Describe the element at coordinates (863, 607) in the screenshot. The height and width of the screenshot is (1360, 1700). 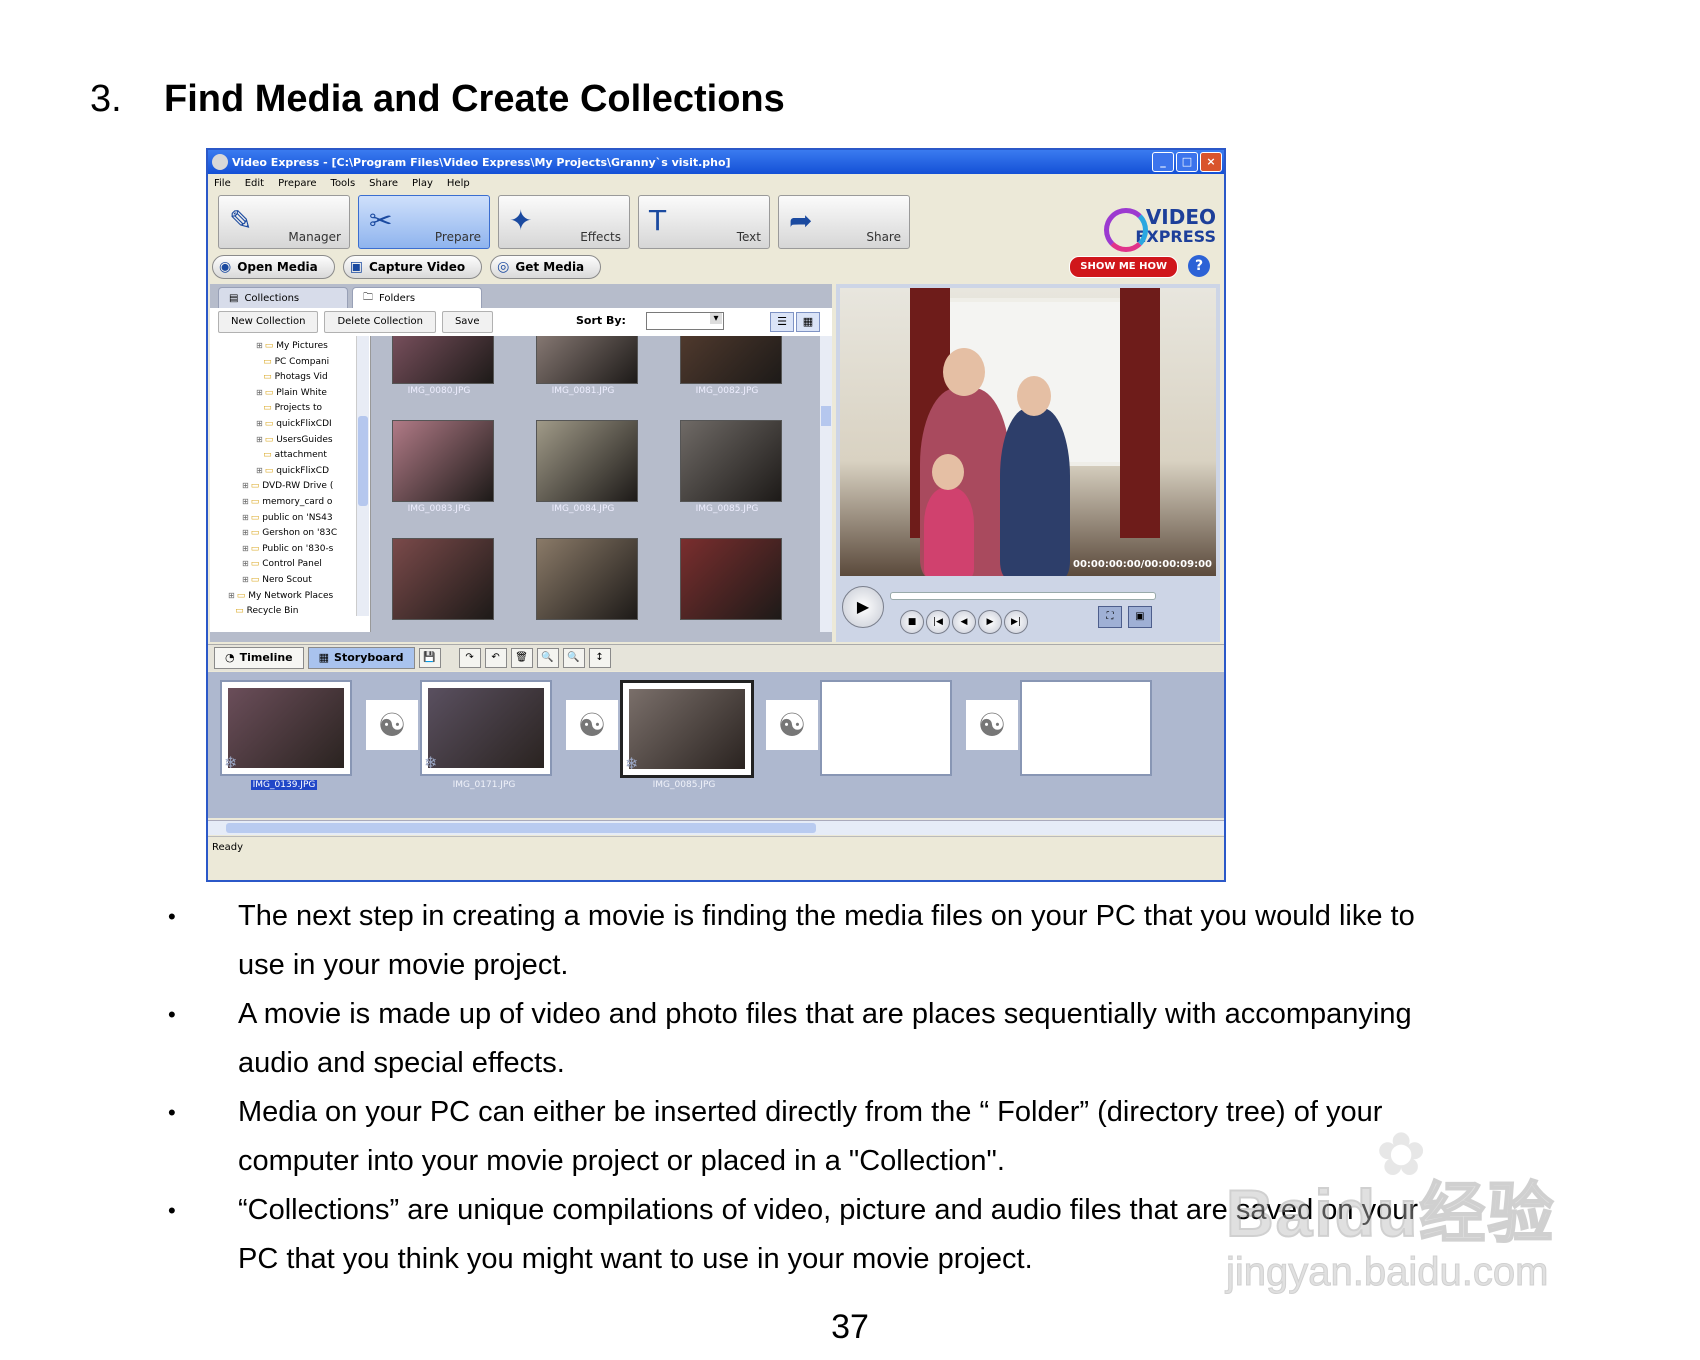
I see `play-button: ▶` at that location.